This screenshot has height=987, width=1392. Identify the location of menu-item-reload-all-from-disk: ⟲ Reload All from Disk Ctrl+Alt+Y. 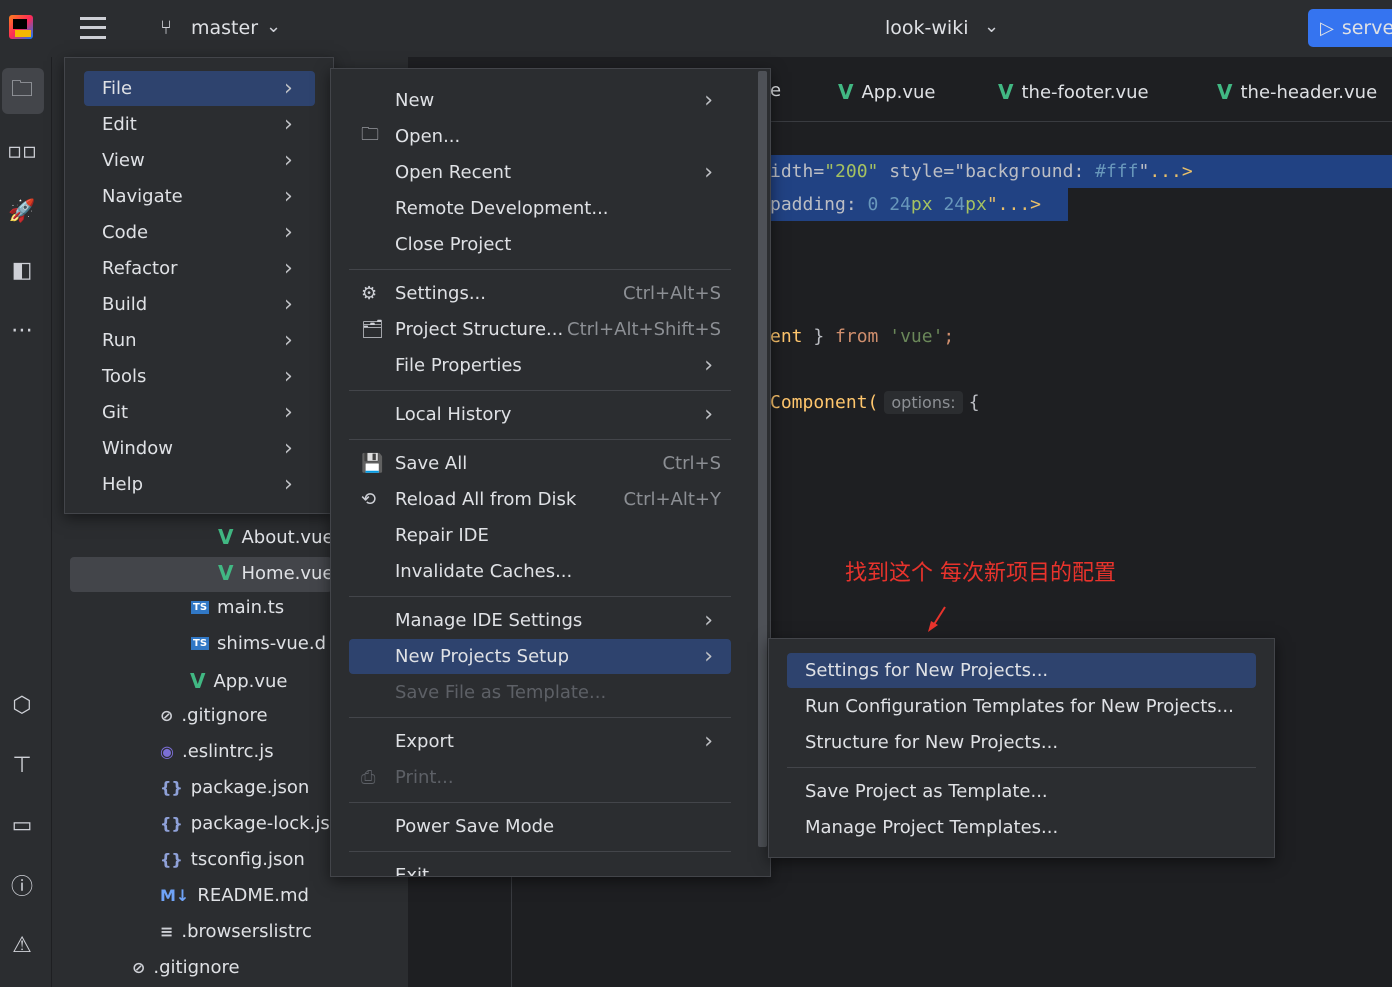
(540, 499).